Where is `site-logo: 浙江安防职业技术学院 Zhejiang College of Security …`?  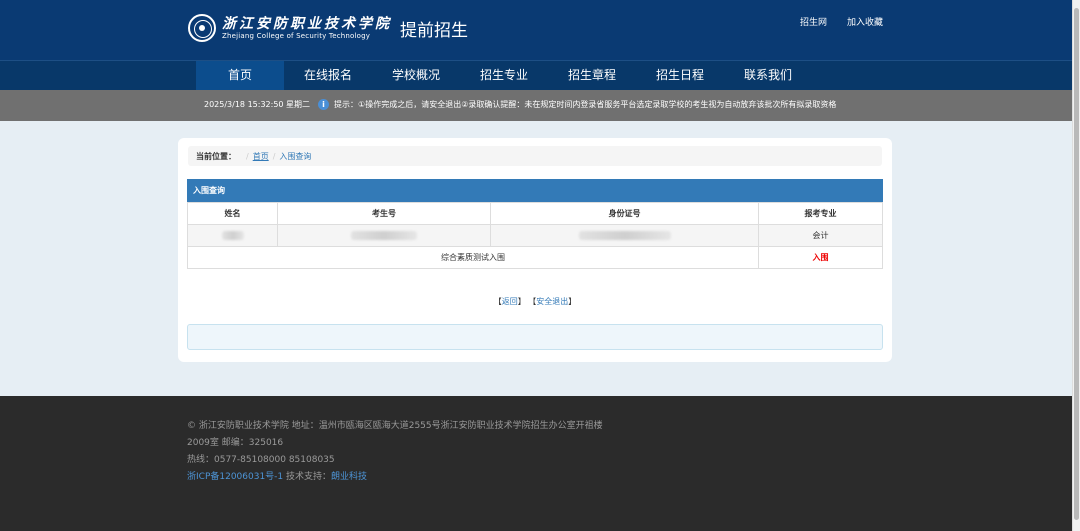 site-logo: 浙江安防职业技术学院 Zhejiang College of Security … is located at coordinates (328, 28).